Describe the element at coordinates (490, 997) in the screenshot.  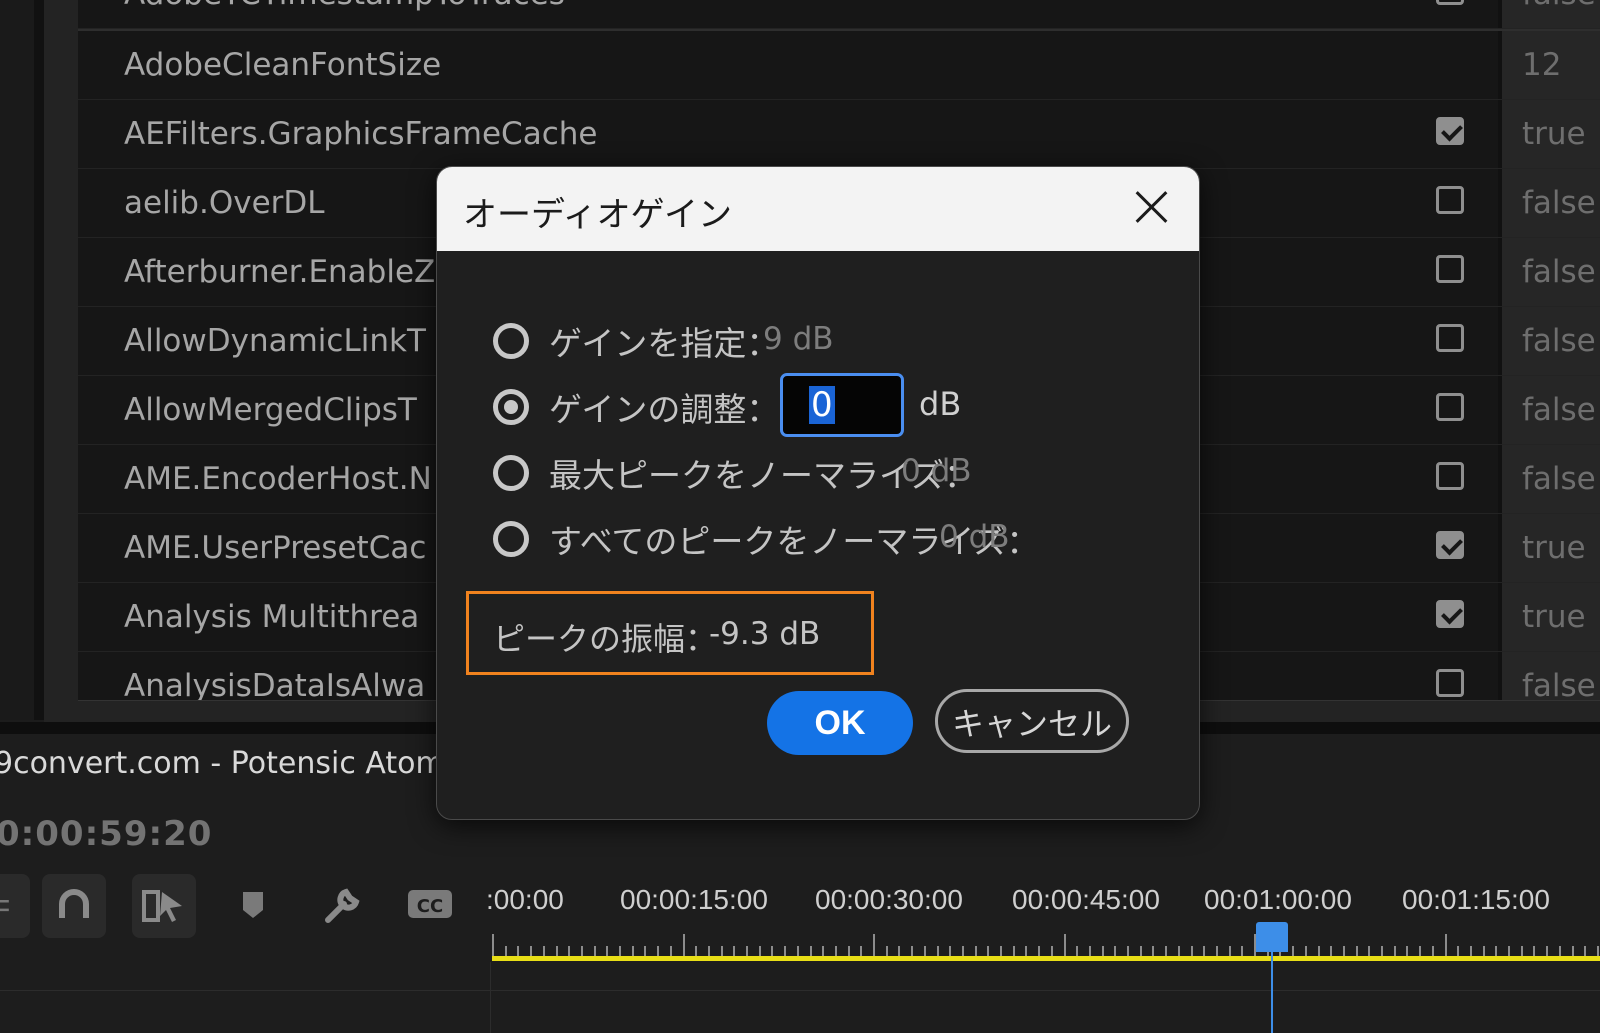
I see `track-header-divider` at that location.